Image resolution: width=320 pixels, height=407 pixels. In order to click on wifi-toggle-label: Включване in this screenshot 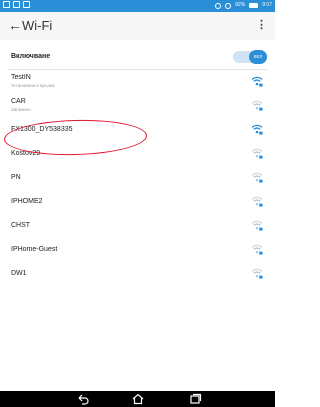, I will do `click(31, 56)`.